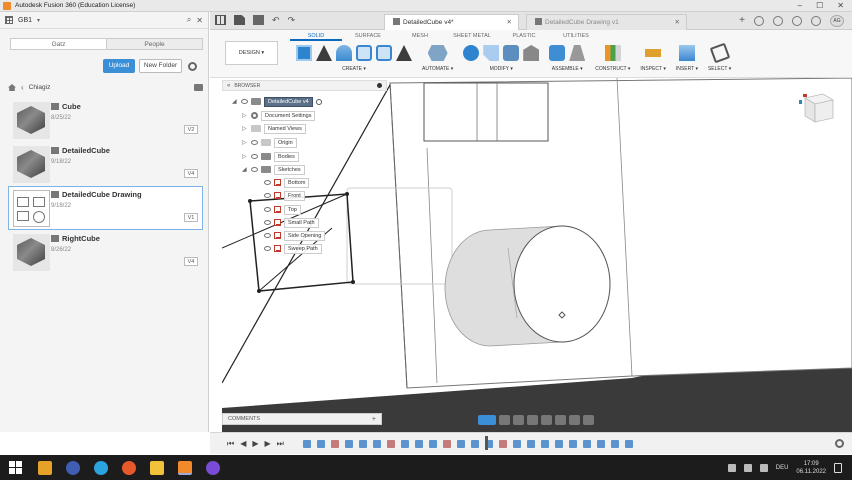  I want to click on help-icon, so click(816, 21).